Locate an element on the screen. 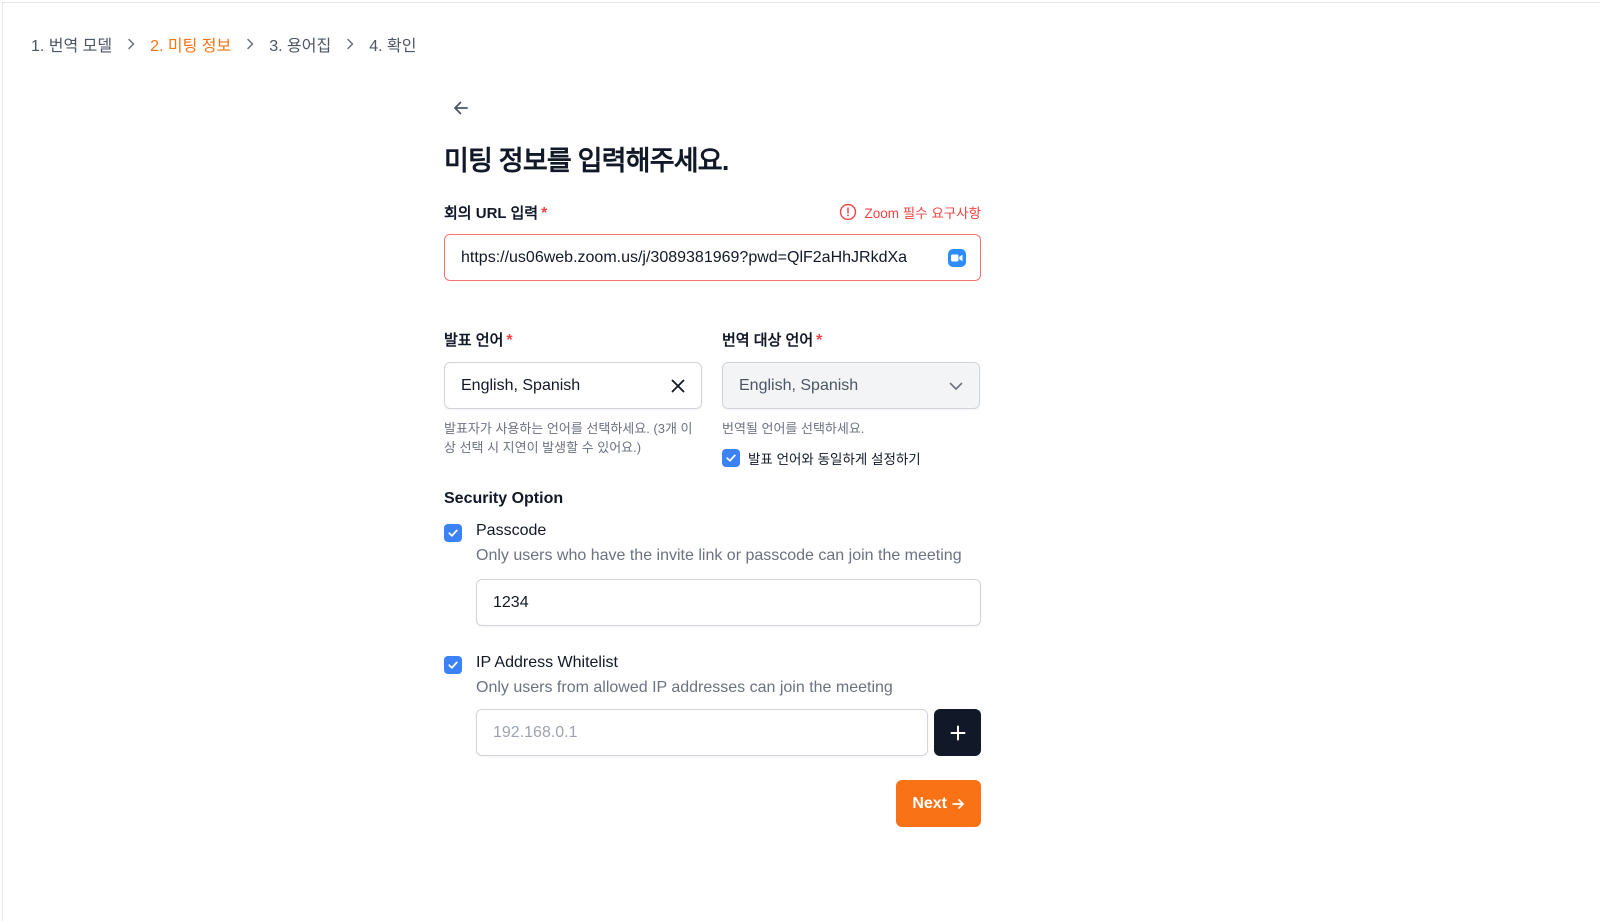 The width and height of the screenshot is (1600, 921). target-language-select: English, Spanish is located at coordinates (851, 385).